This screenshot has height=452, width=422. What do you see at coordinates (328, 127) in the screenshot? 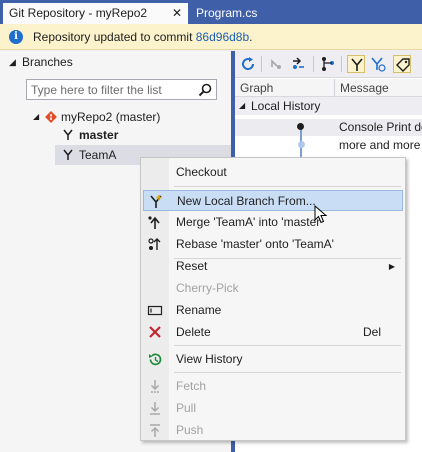
I see `commit-row: Console Print de` at bounding box center [328, 127].